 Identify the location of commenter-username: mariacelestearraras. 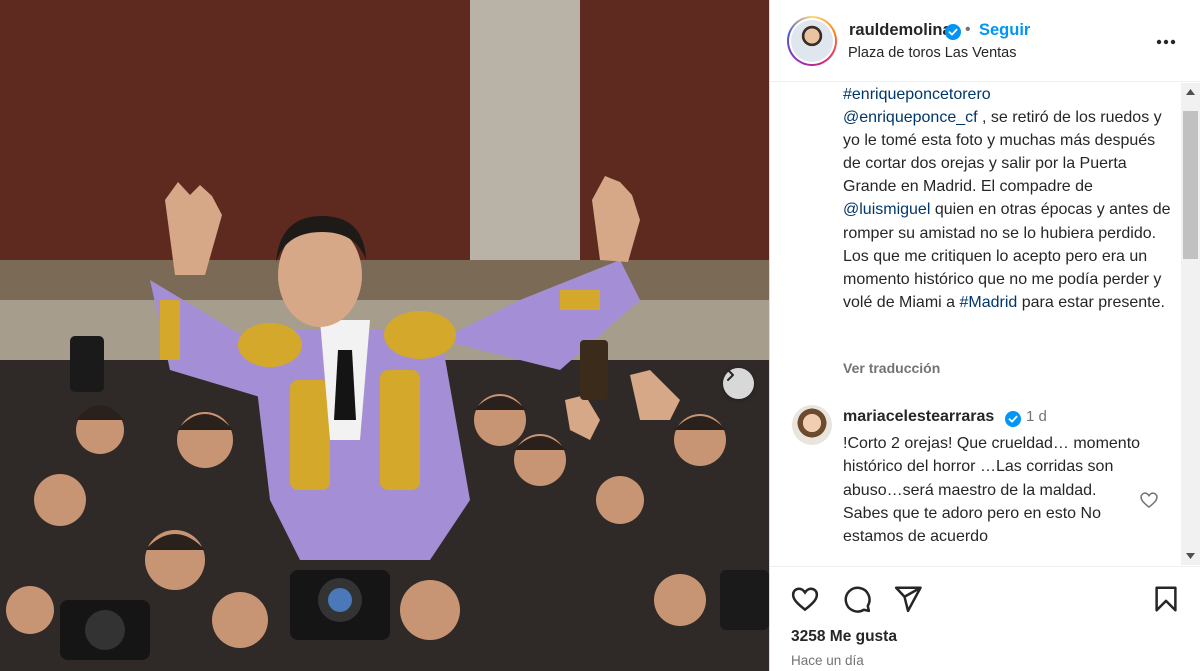
(918, 417).